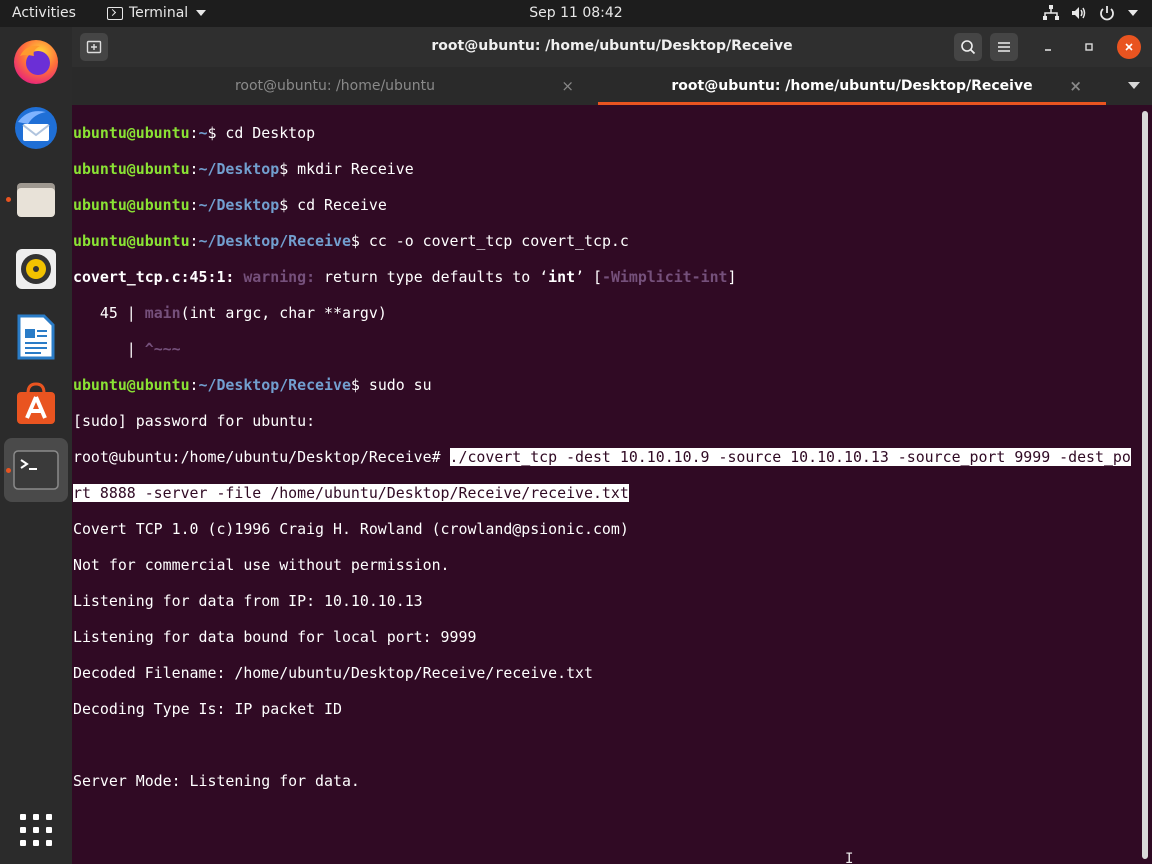  I want to click on terminal-line: ubuntu@ubuntu:~/Desktop/Receive$ sudo su, so click(252, 385).